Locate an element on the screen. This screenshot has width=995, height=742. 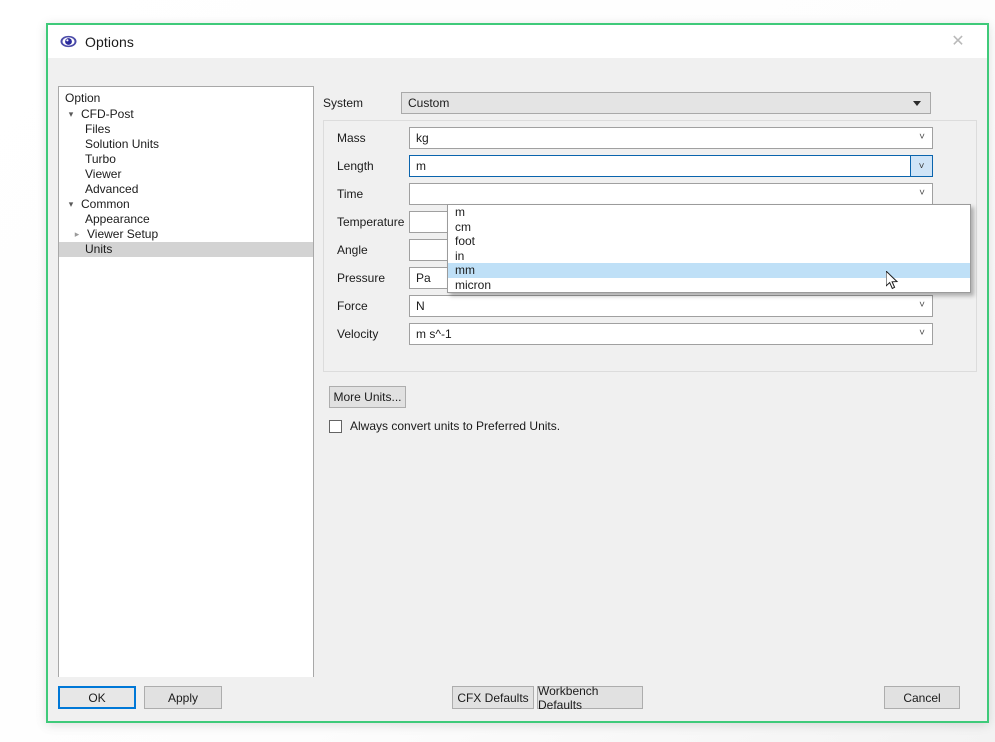
force-value: N is located at coordinates (420, 306).